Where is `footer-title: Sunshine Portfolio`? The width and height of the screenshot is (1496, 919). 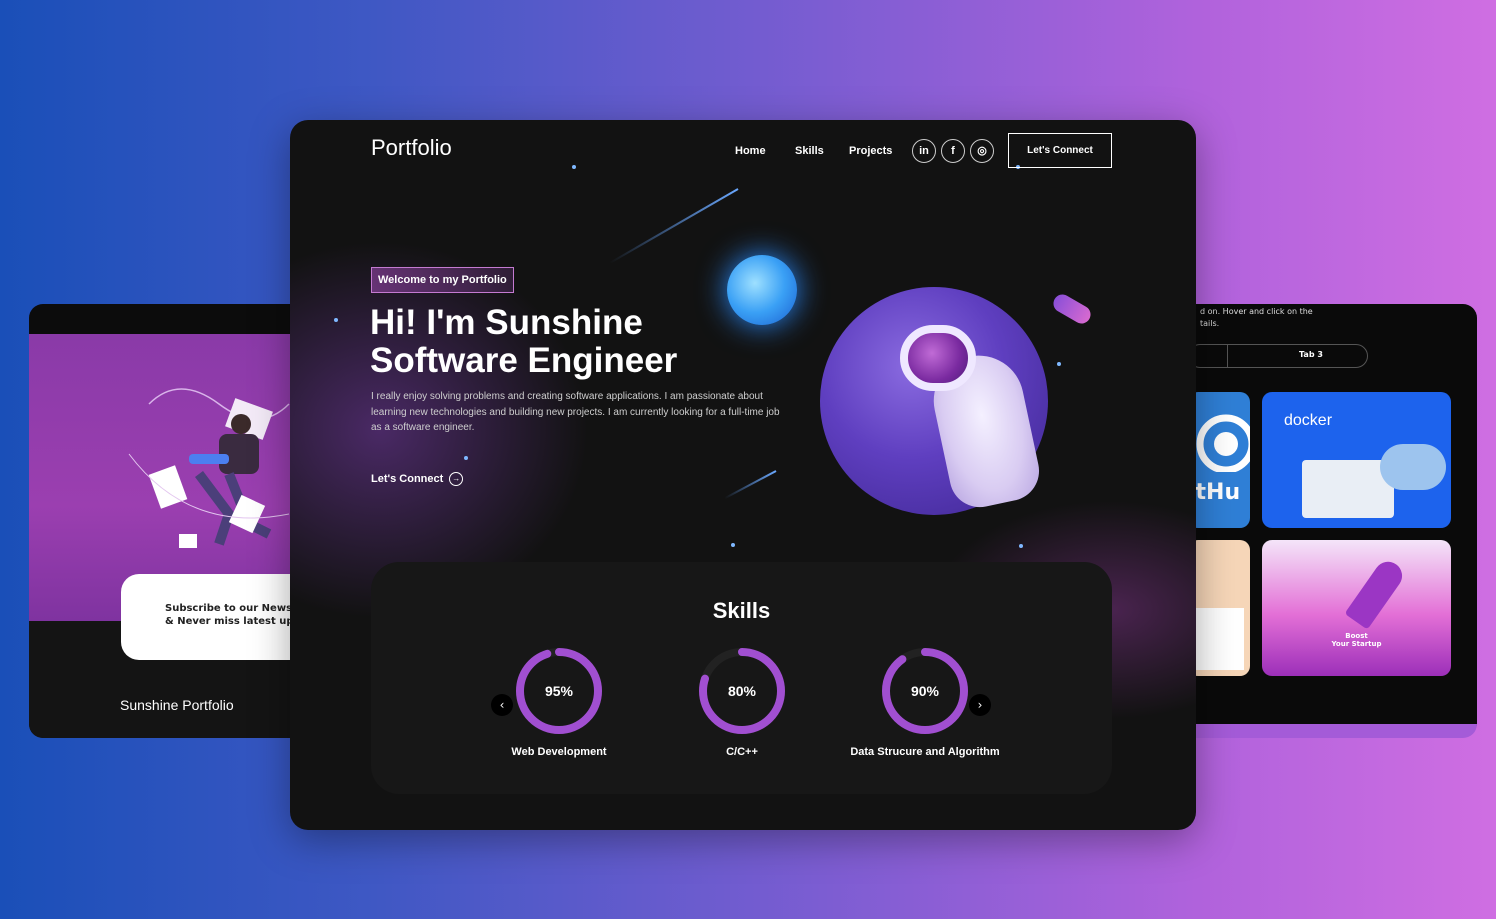 footer-title: Sunshine Portfolio is located at coordinates (177, 705).